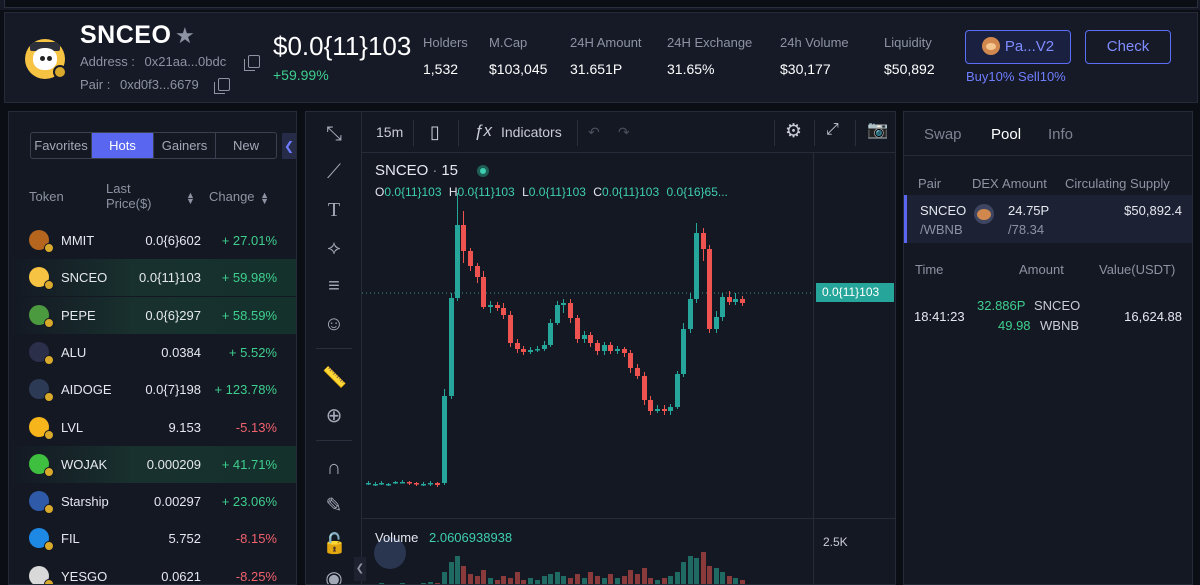 This screenshot has width=1200, height=585. I want to click on ruler-tool-icon: 📏, so click(334, 378).